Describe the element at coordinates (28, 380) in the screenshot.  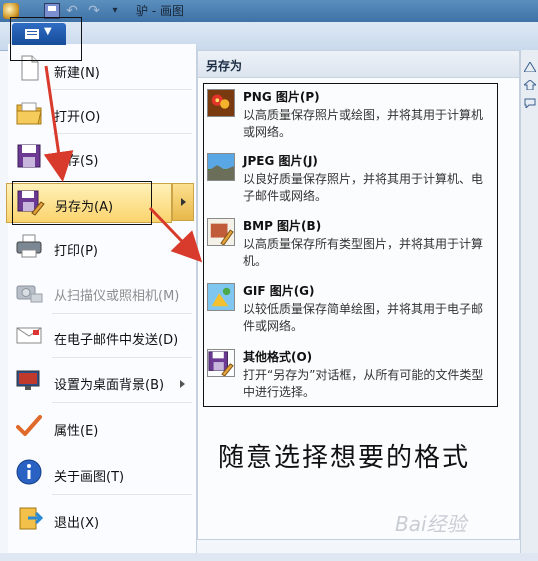
I see `desktop-background-icon` at that location.